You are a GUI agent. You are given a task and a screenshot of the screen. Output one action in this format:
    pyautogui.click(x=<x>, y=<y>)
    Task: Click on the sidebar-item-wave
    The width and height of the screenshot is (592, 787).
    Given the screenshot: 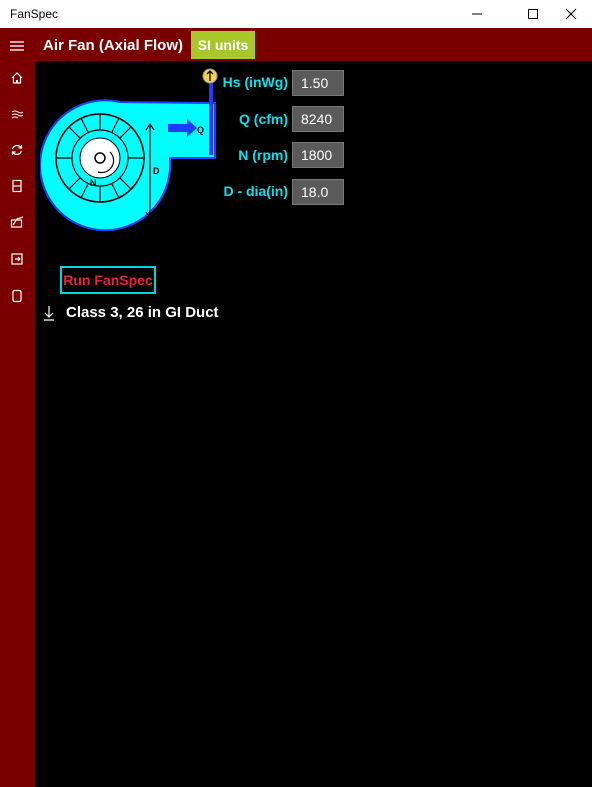 What is the action you would take?
    pyautogui.click(x=17, y=114)
    